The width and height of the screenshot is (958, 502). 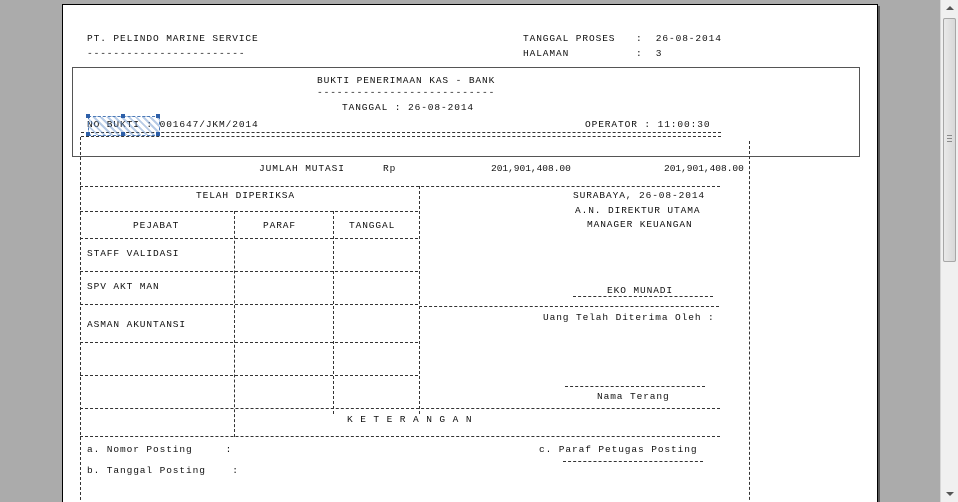 I want to click on nomor-posting-label: a. Nomor Posting :, so click(x=160, y=449).